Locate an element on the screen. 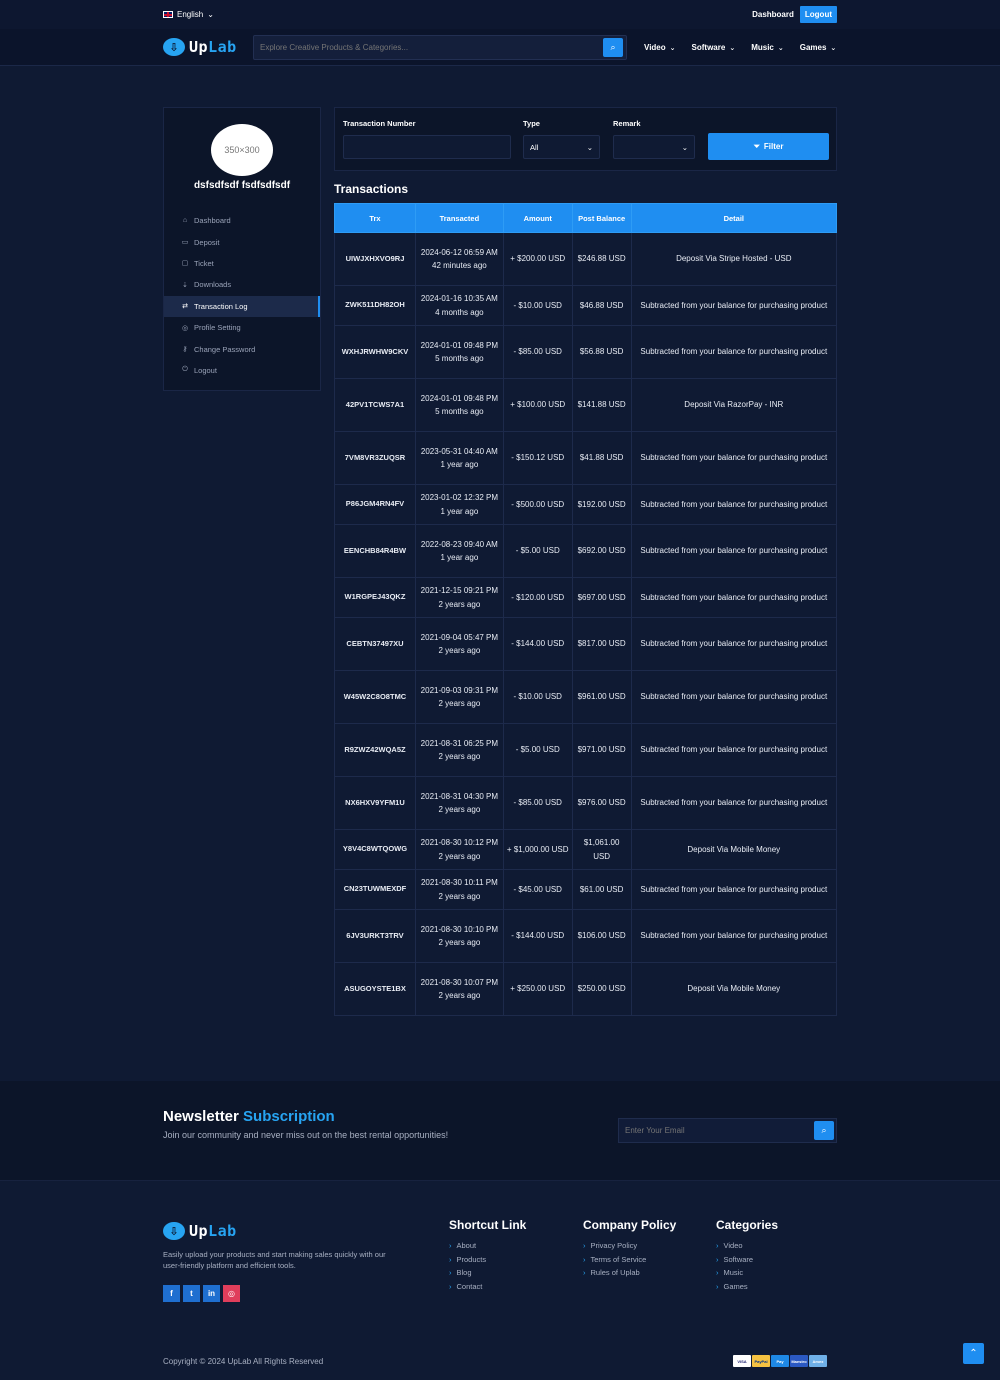 This screenshot has height=1380, width=1000. footer-link: › Rules of Uplab is located at coordinates (629, 1275).